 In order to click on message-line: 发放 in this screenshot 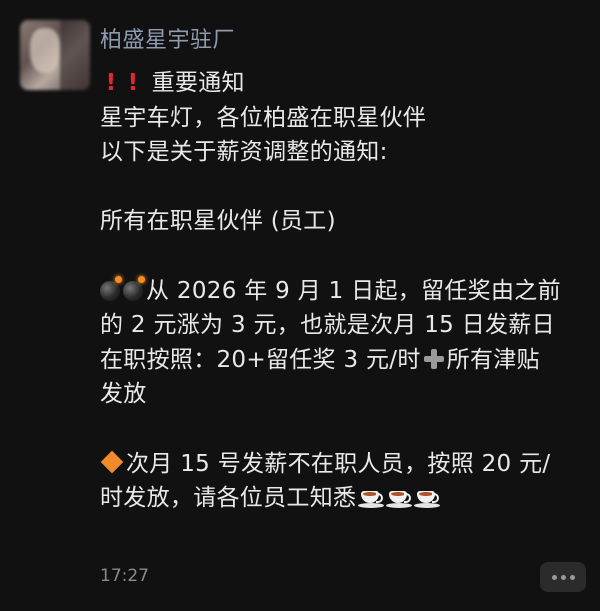, I will do `click(123, 394)`.